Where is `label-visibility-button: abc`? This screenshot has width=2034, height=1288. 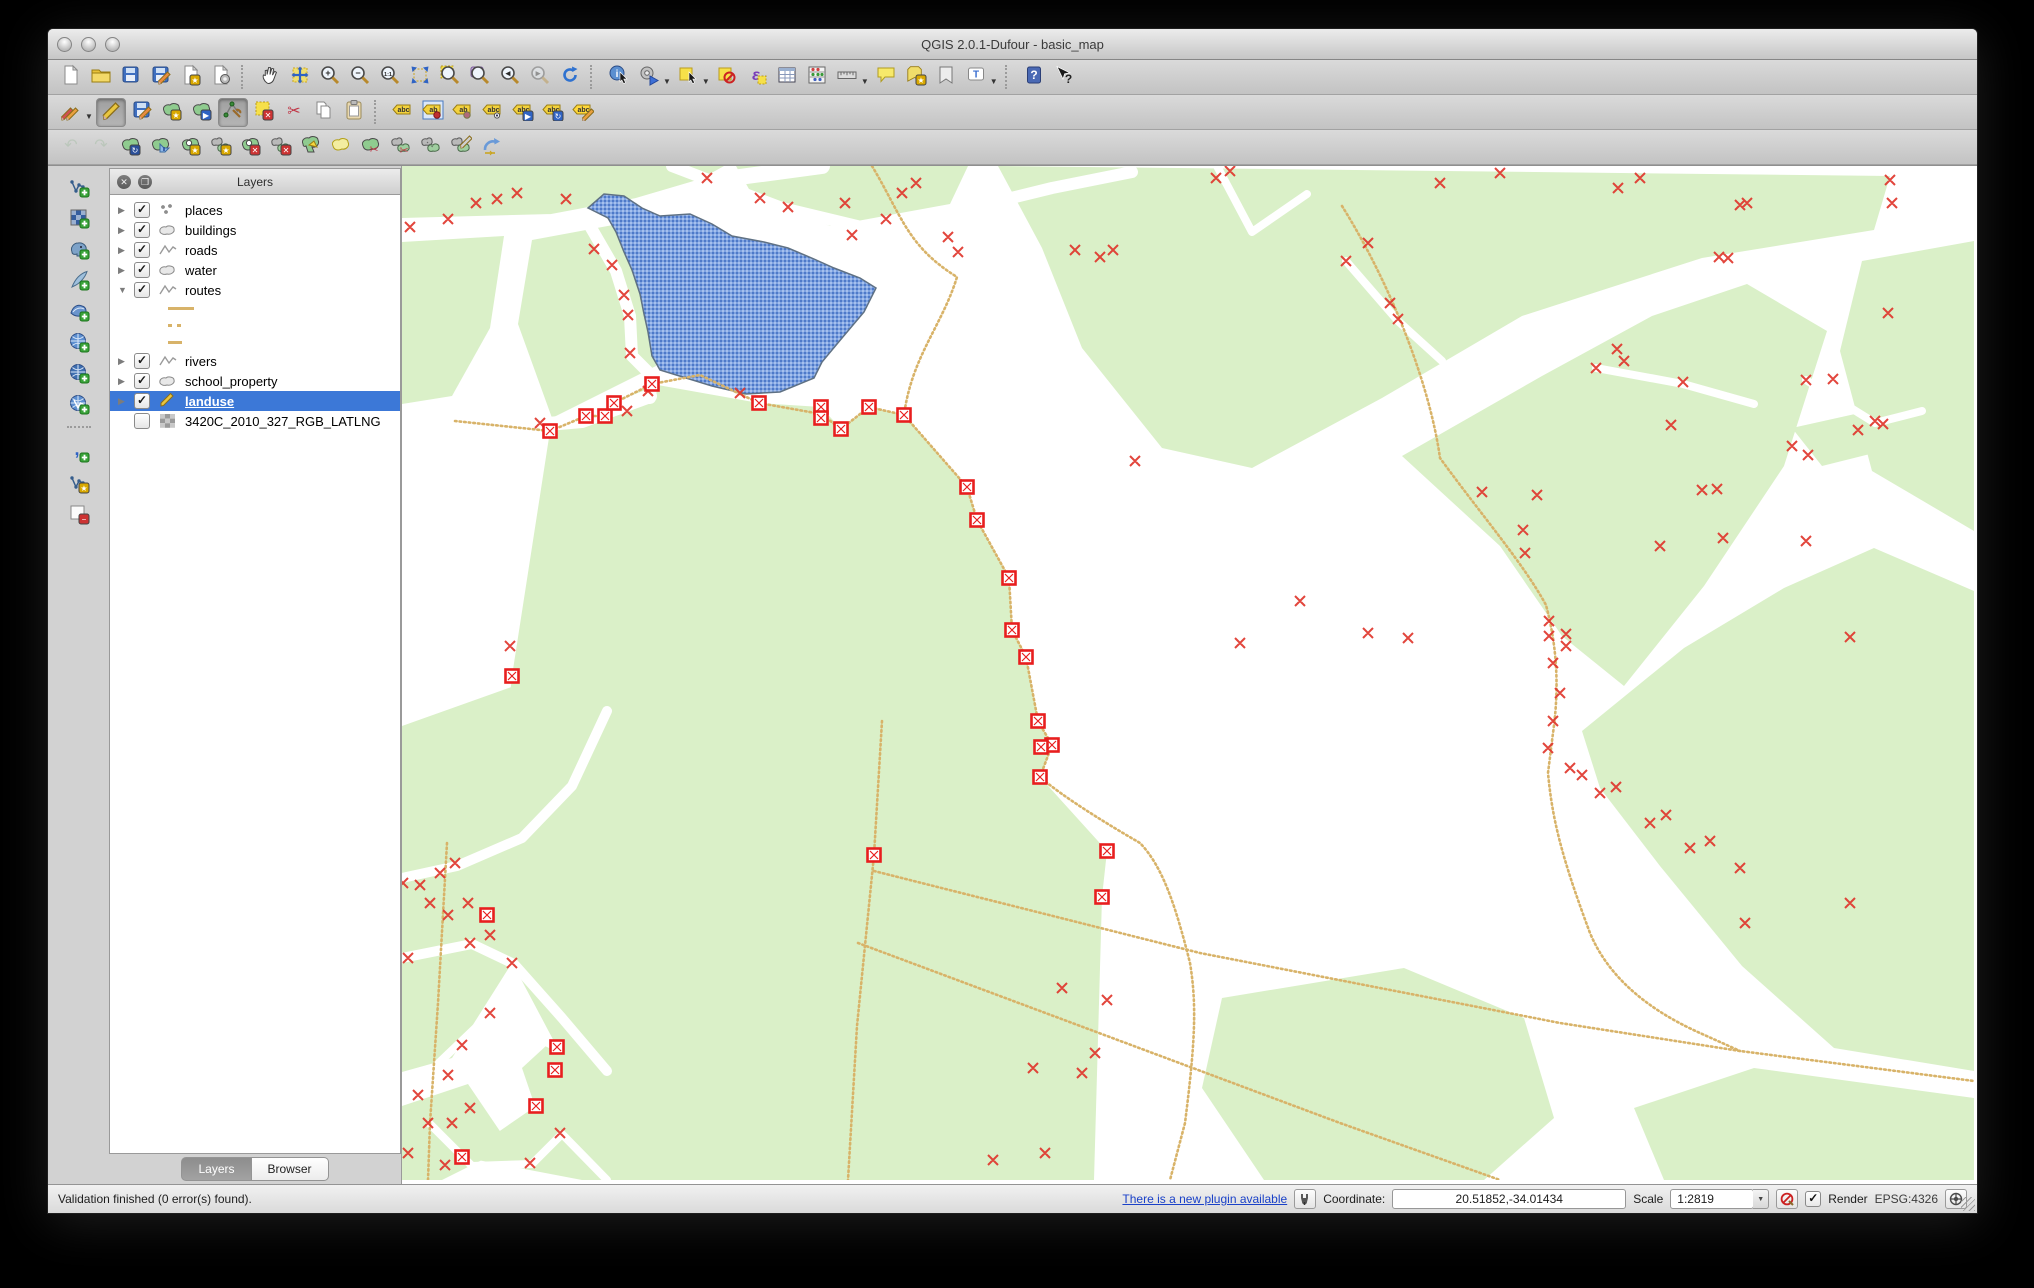 label-visibility-button: abc is located at coordinates (493, 112).